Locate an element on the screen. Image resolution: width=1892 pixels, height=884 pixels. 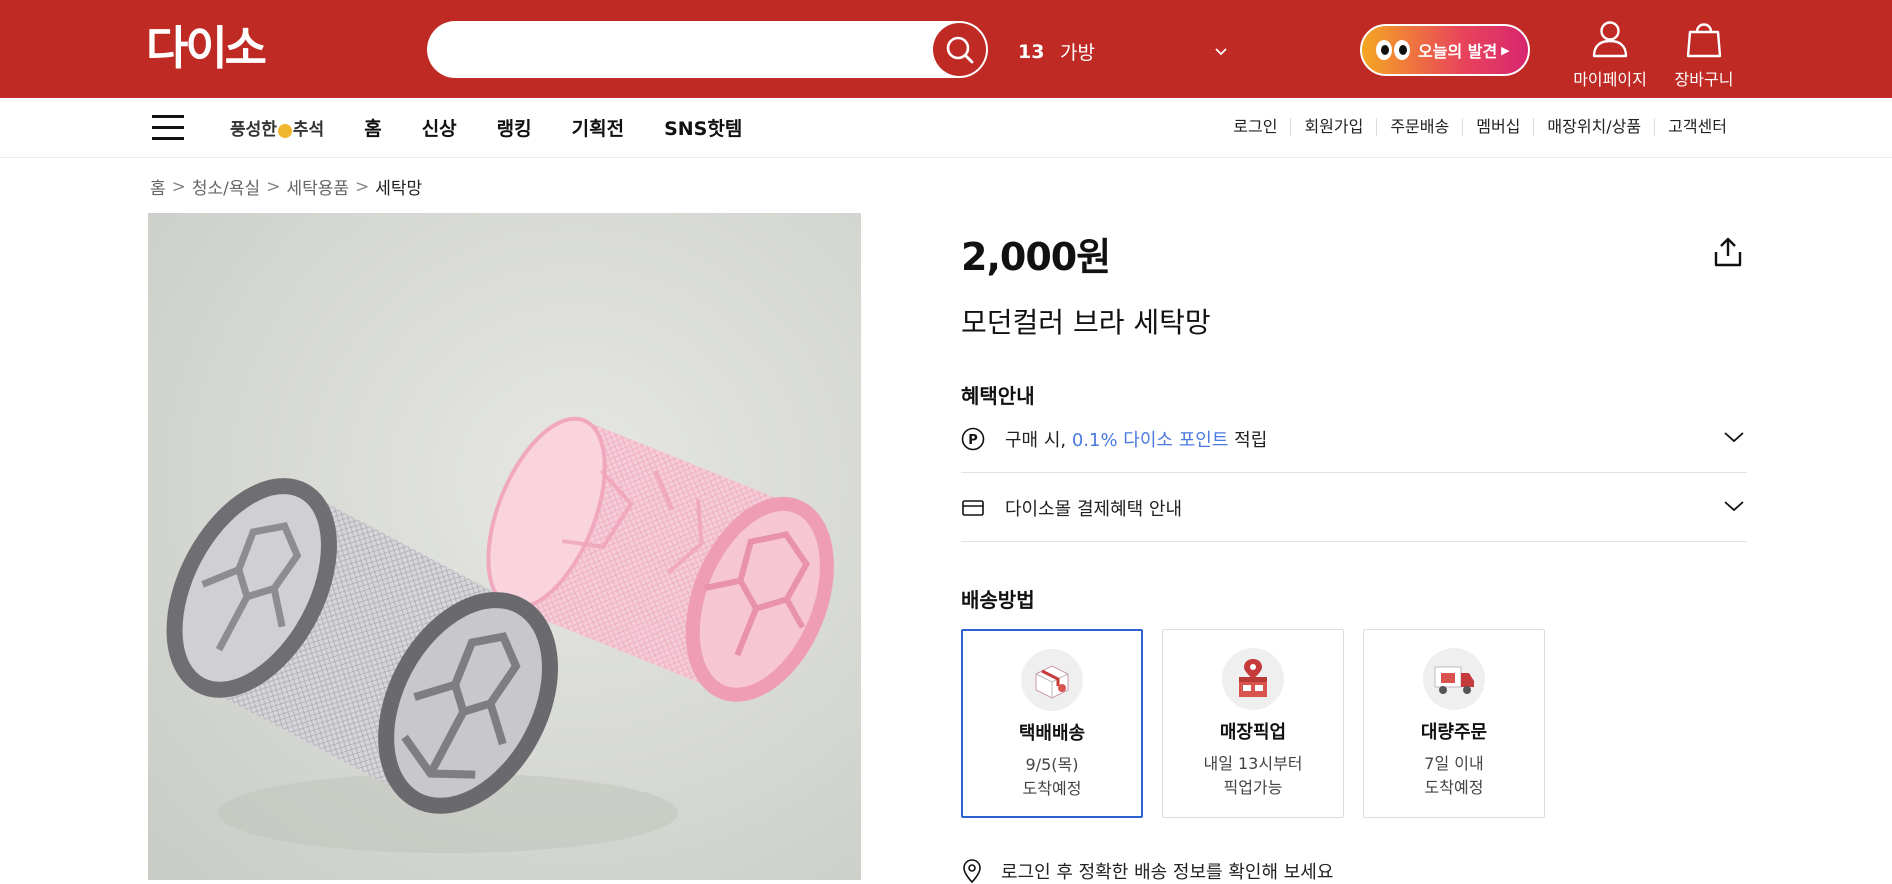
top-header: 다이소 13 가방 오늘의 발견 ▶ 마이페이지 장바구니 is located at coordinates (946, 49).